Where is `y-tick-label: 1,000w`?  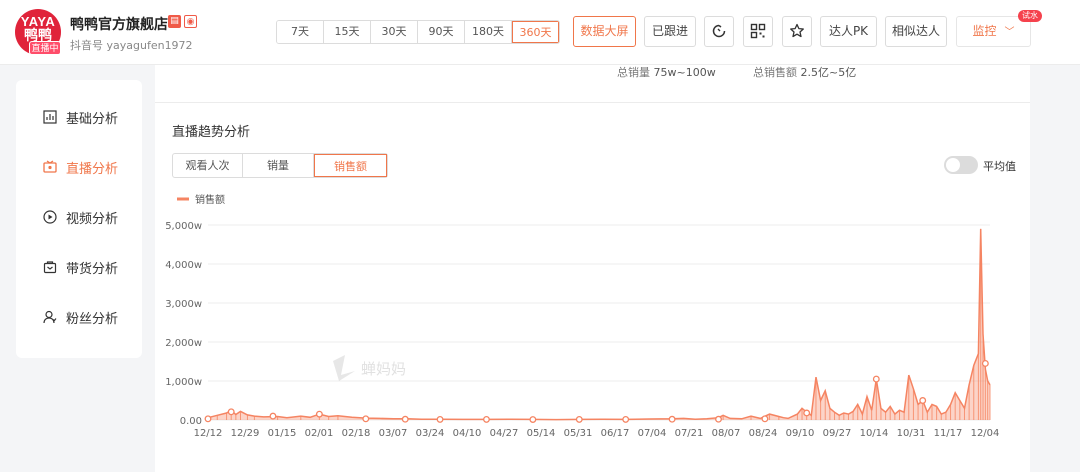 y-tick-label: 1,000w is located at coordinates (183, 382).